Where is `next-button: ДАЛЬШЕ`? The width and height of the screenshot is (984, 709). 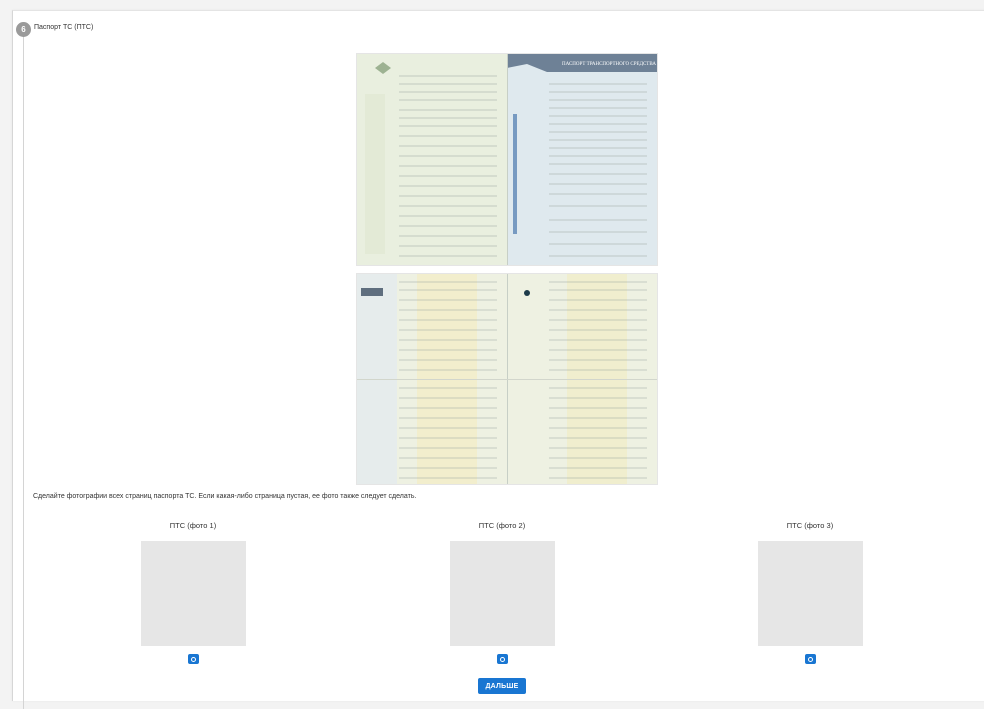 next-button: ДАЛЬШЕ is located at coordinates (502, 686).